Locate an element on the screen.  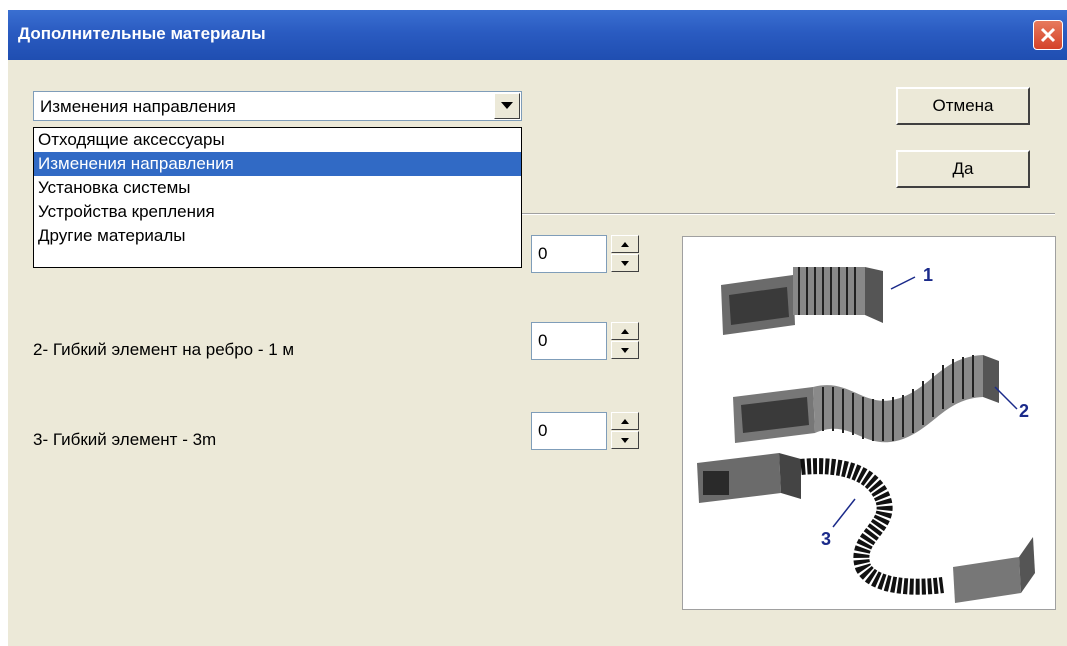
ok-button: Да is located at coordinates (963, 169).